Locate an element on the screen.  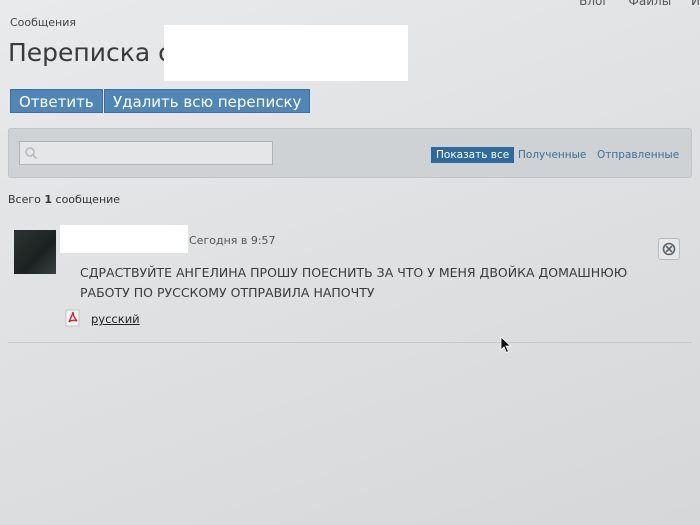
filter-show-all: Показать все is located at coordinates (473, 155).